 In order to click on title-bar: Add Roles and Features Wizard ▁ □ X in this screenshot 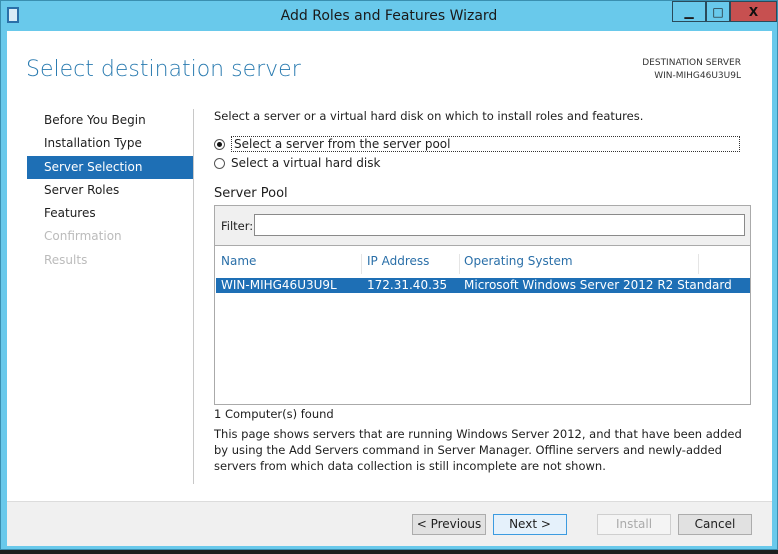, I will do `click(389, 16)`.